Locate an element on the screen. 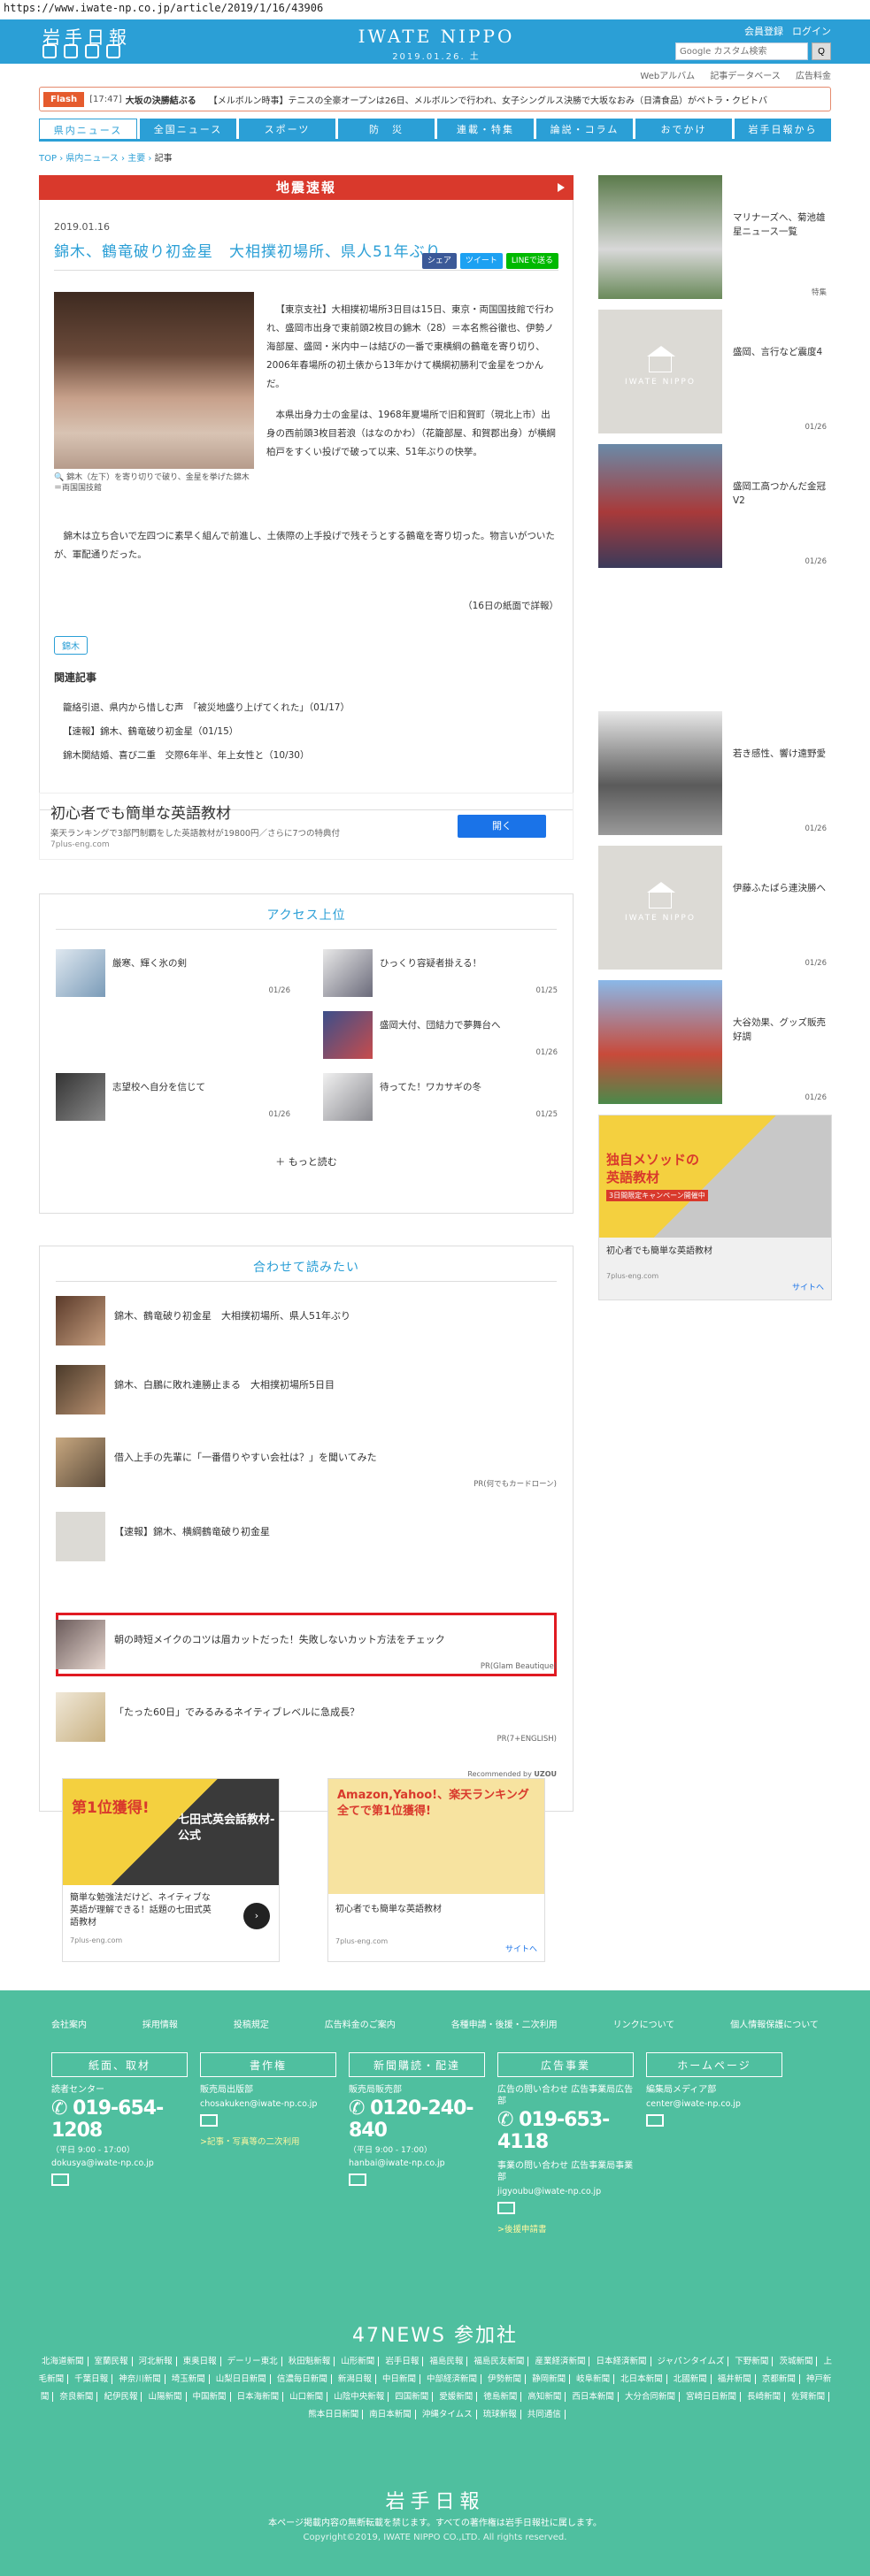 The width and height of the screenshot is (870, 2576). ranking-item: 待ってた！ワカサギの冬 01/25 is located at coordinates (441, 1097).